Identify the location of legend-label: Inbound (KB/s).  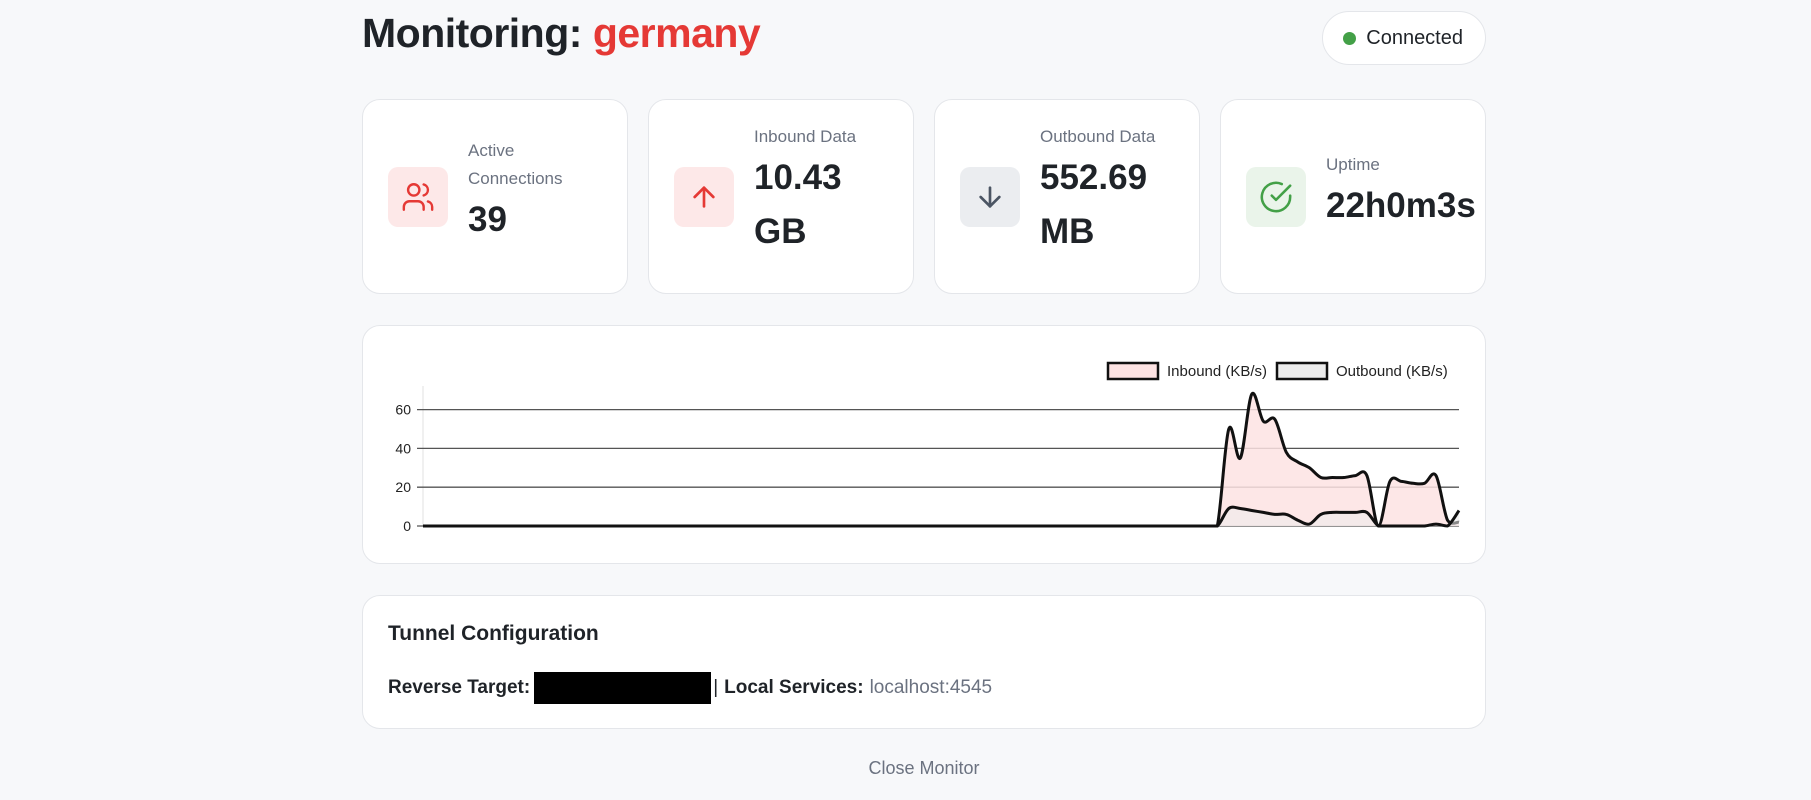
(1217, 371).